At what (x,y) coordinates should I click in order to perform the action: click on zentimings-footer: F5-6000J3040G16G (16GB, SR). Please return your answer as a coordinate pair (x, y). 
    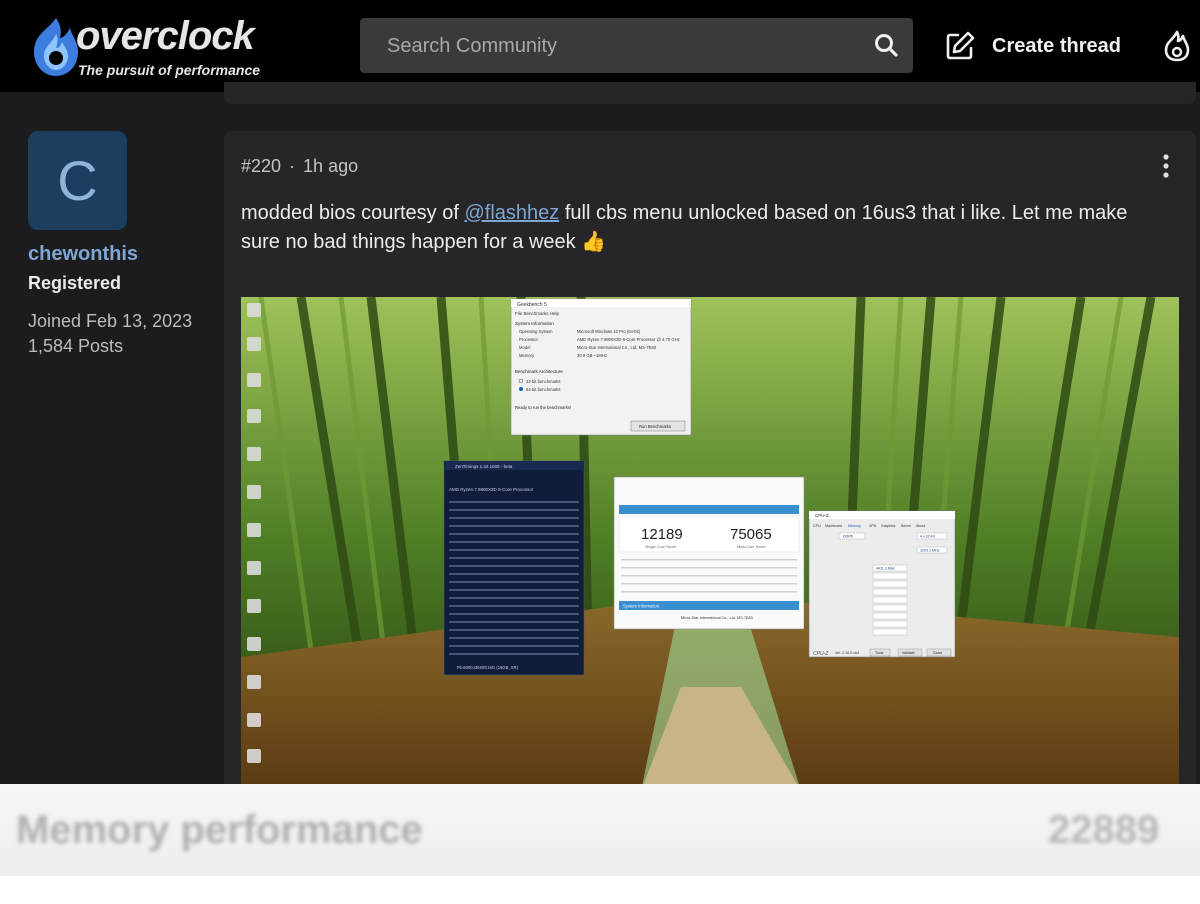
    Looking at the image, I should click on (488, 667).